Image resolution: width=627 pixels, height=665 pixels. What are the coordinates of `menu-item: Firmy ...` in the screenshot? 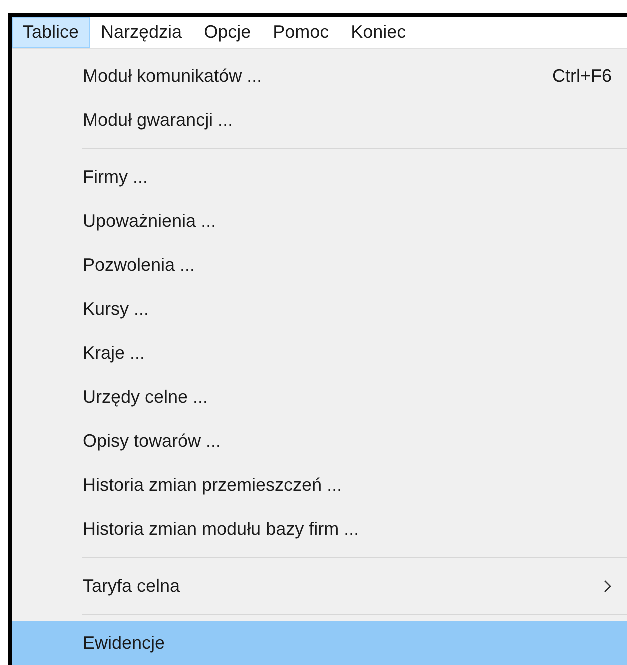 It's located at (319, 177).